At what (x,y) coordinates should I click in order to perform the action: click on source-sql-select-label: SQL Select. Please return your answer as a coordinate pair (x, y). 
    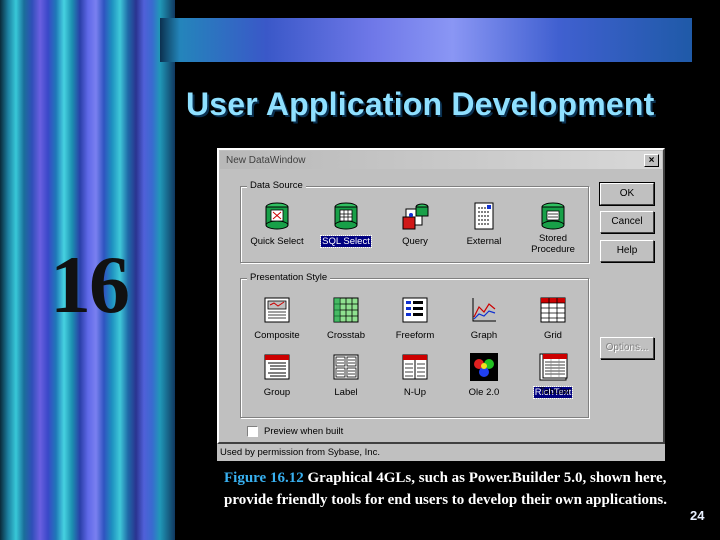
    Looking at the image, I should click on (346, 241).